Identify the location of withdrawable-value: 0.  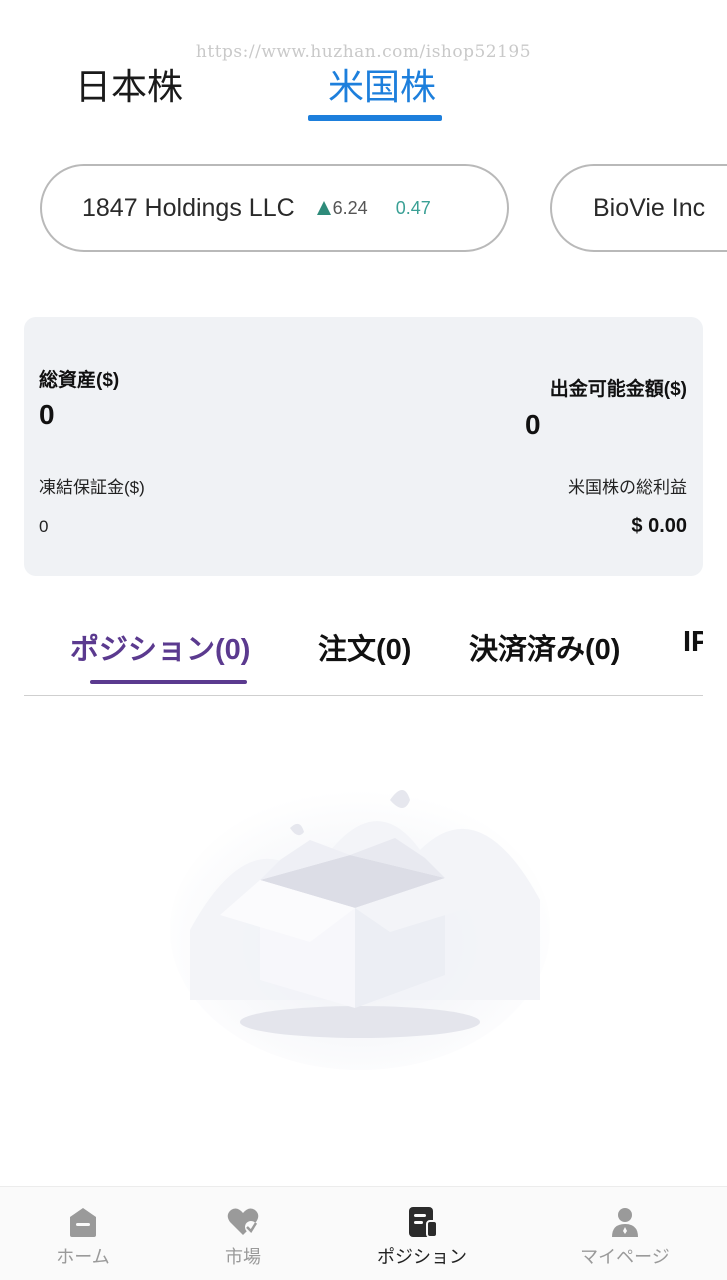
(533, 424).